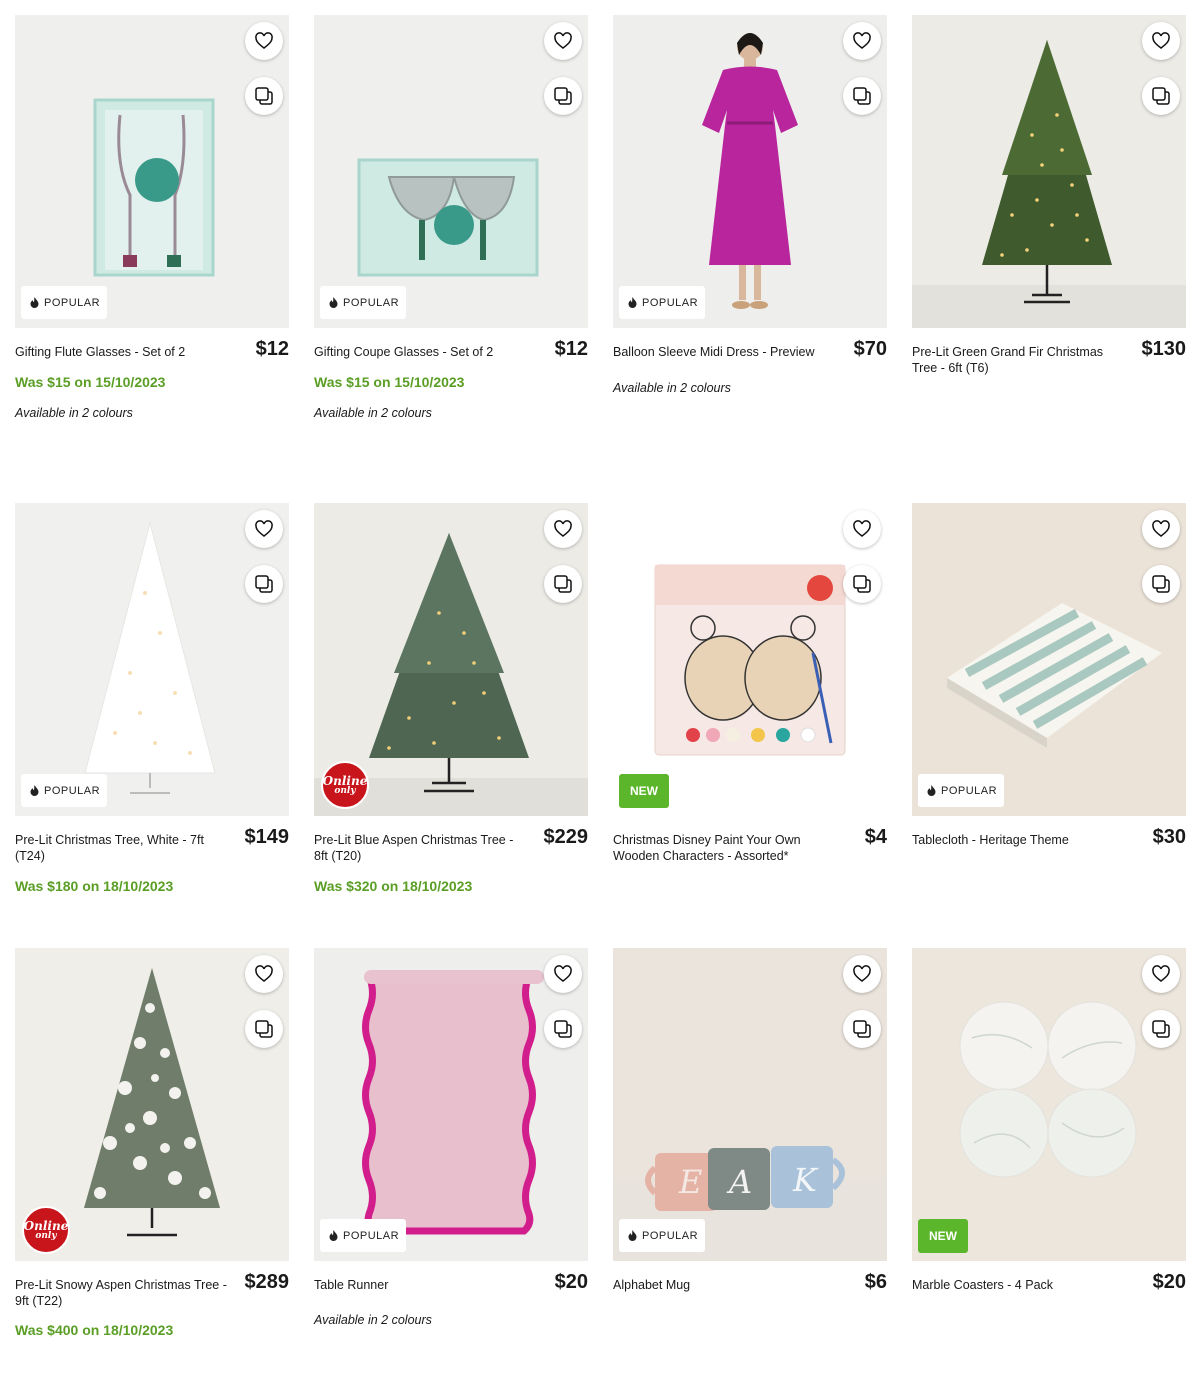 Image resolution: width=1200 pixels, height=1373 pixels. I want to click on product-title: Gifting Flute Glasses - Set of 2, so click(121, 352).